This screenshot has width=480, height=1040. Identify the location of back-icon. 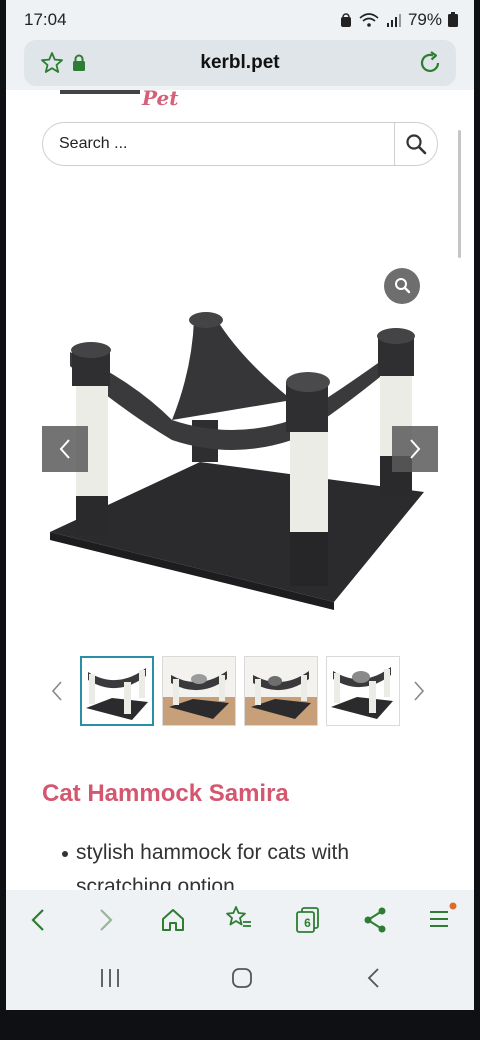
(38, 920).